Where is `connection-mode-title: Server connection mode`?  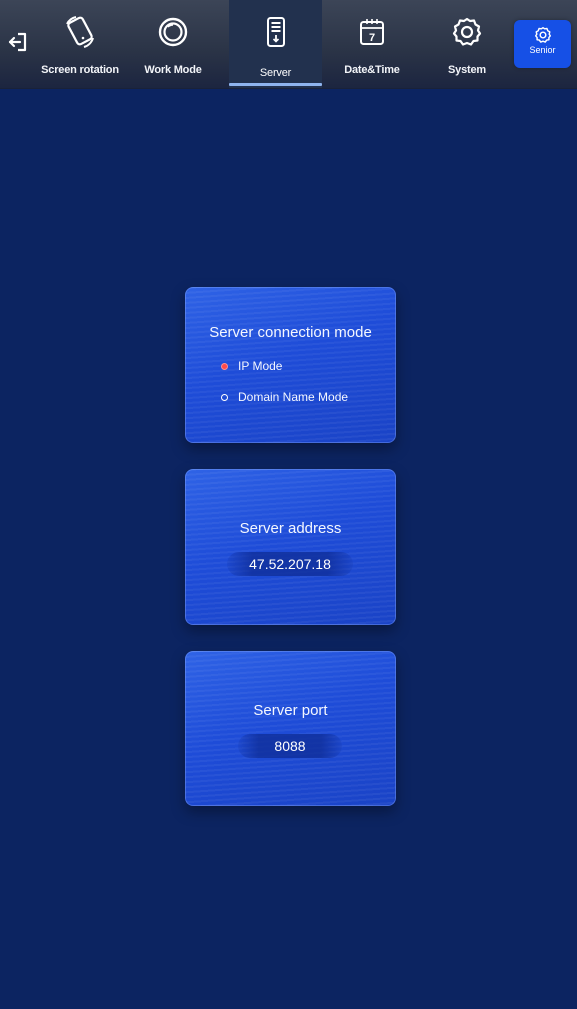 connection-mode-title: Server connection mode is located at coordinates (290, 332).